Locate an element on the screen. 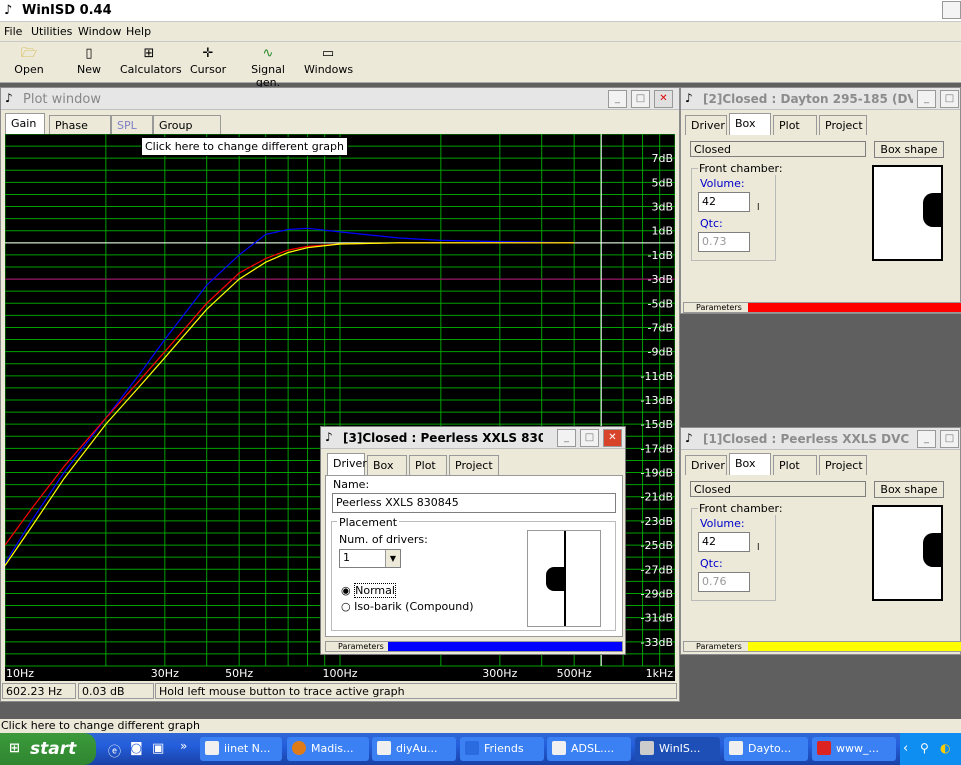 The width and height of the screenshot is (961, 765). y-tick-label: 3dB is located at coordinates (662, 207).